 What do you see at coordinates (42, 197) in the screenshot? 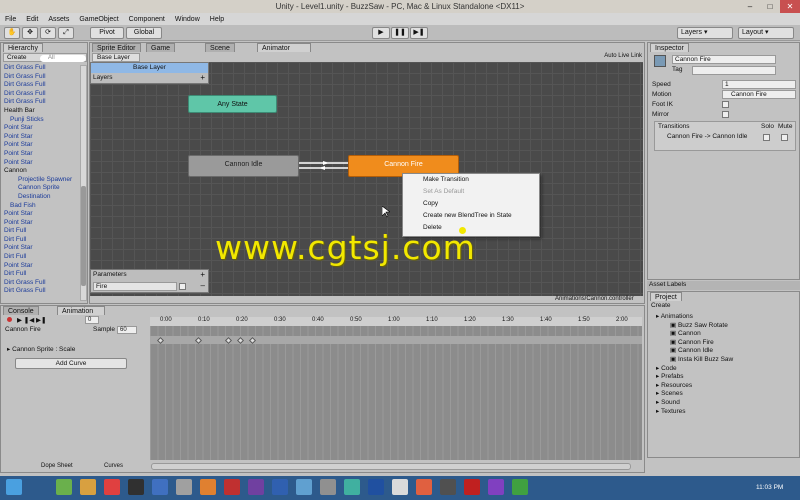
I see `hierarchy-item: Destination` at bounding box center [42, 197].